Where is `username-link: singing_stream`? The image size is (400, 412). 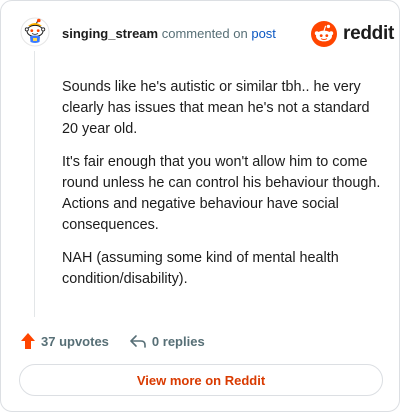 username-link: singing_stream is located at coordinates (110, 33).